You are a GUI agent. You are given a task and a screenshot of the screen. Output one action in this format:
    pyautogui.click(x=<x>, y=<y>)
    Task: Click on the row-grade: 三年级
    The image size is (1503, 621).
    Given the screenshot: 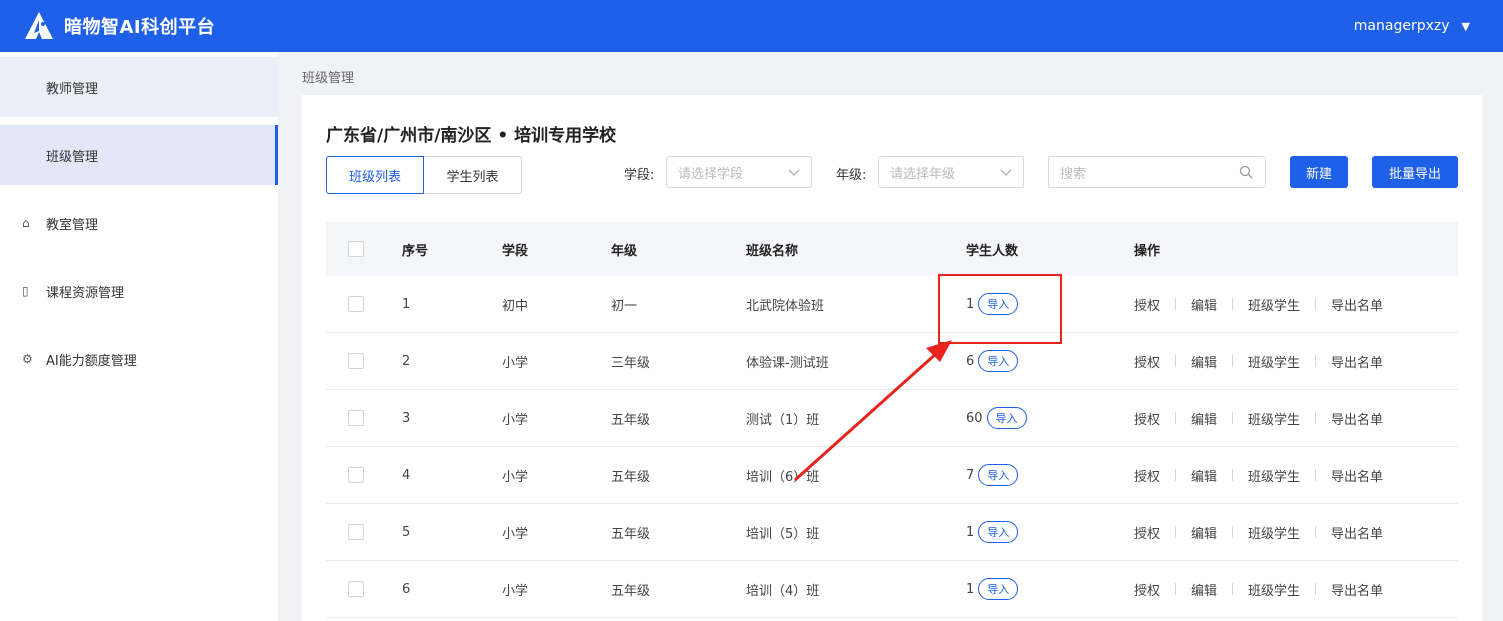 What is the action you would take?
    pyautogui.click(x=631, y=363)
    